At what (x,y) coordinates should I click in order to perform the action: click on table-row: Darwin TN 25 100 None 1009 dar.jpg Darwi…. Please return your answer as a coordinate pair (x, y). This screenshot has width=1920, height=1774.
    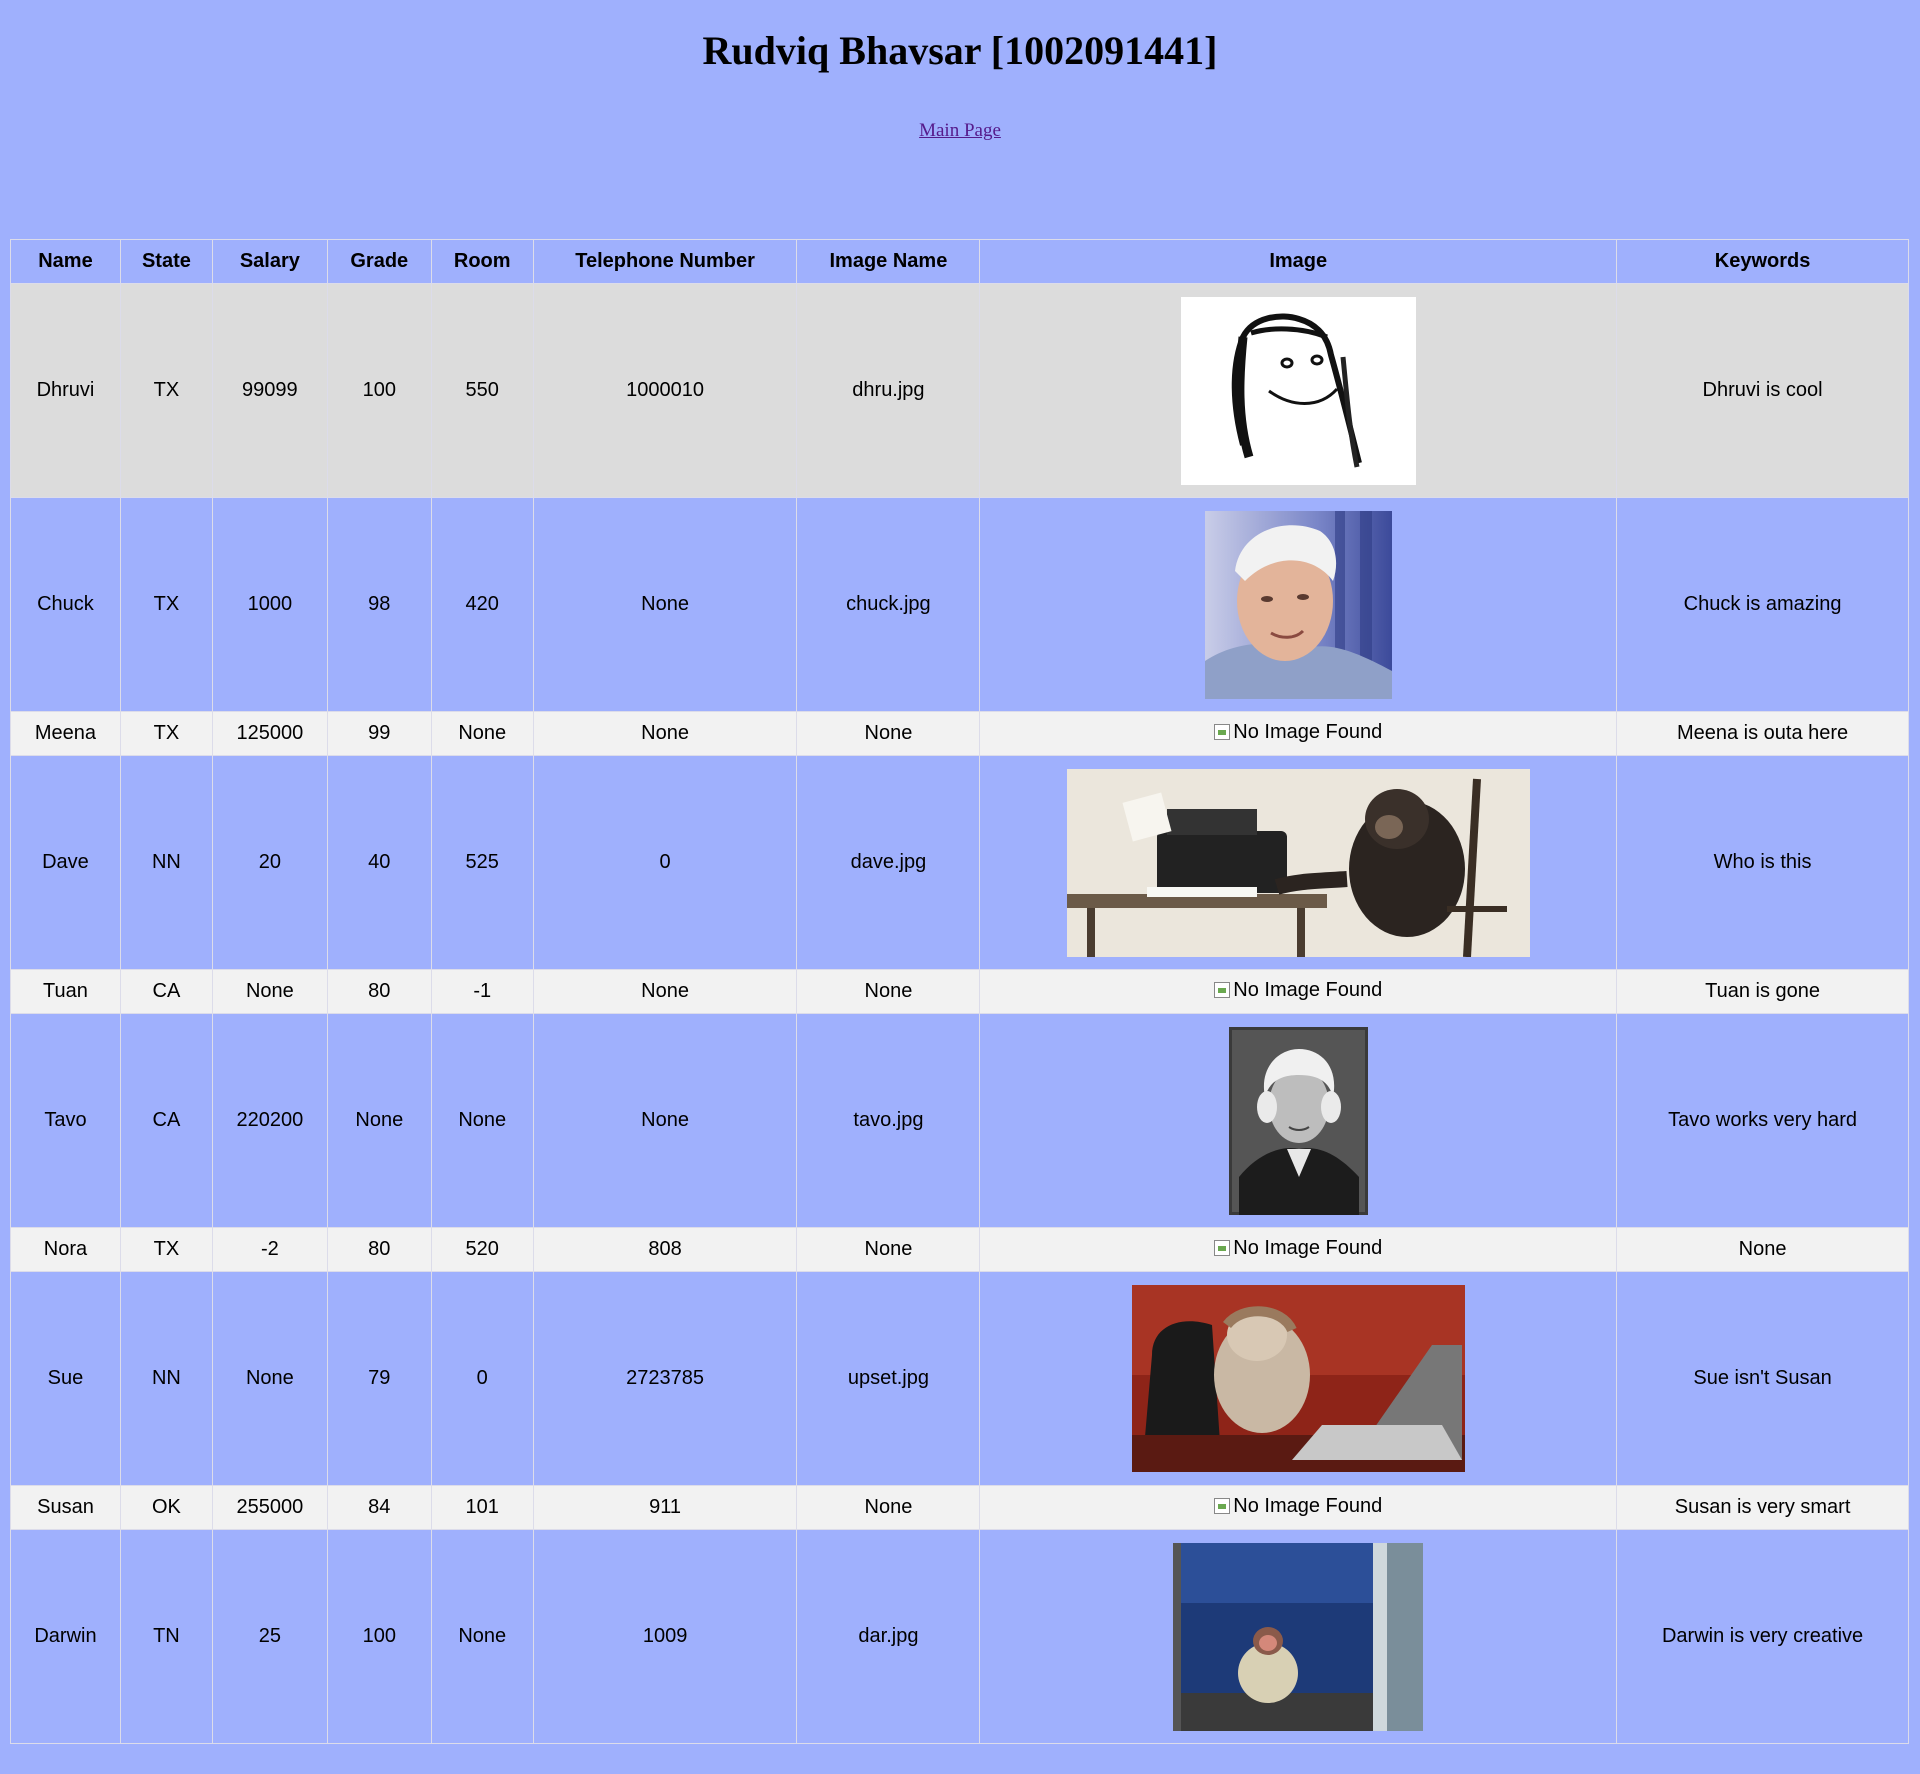
    Looking at the image, I should click on (959, 1636).